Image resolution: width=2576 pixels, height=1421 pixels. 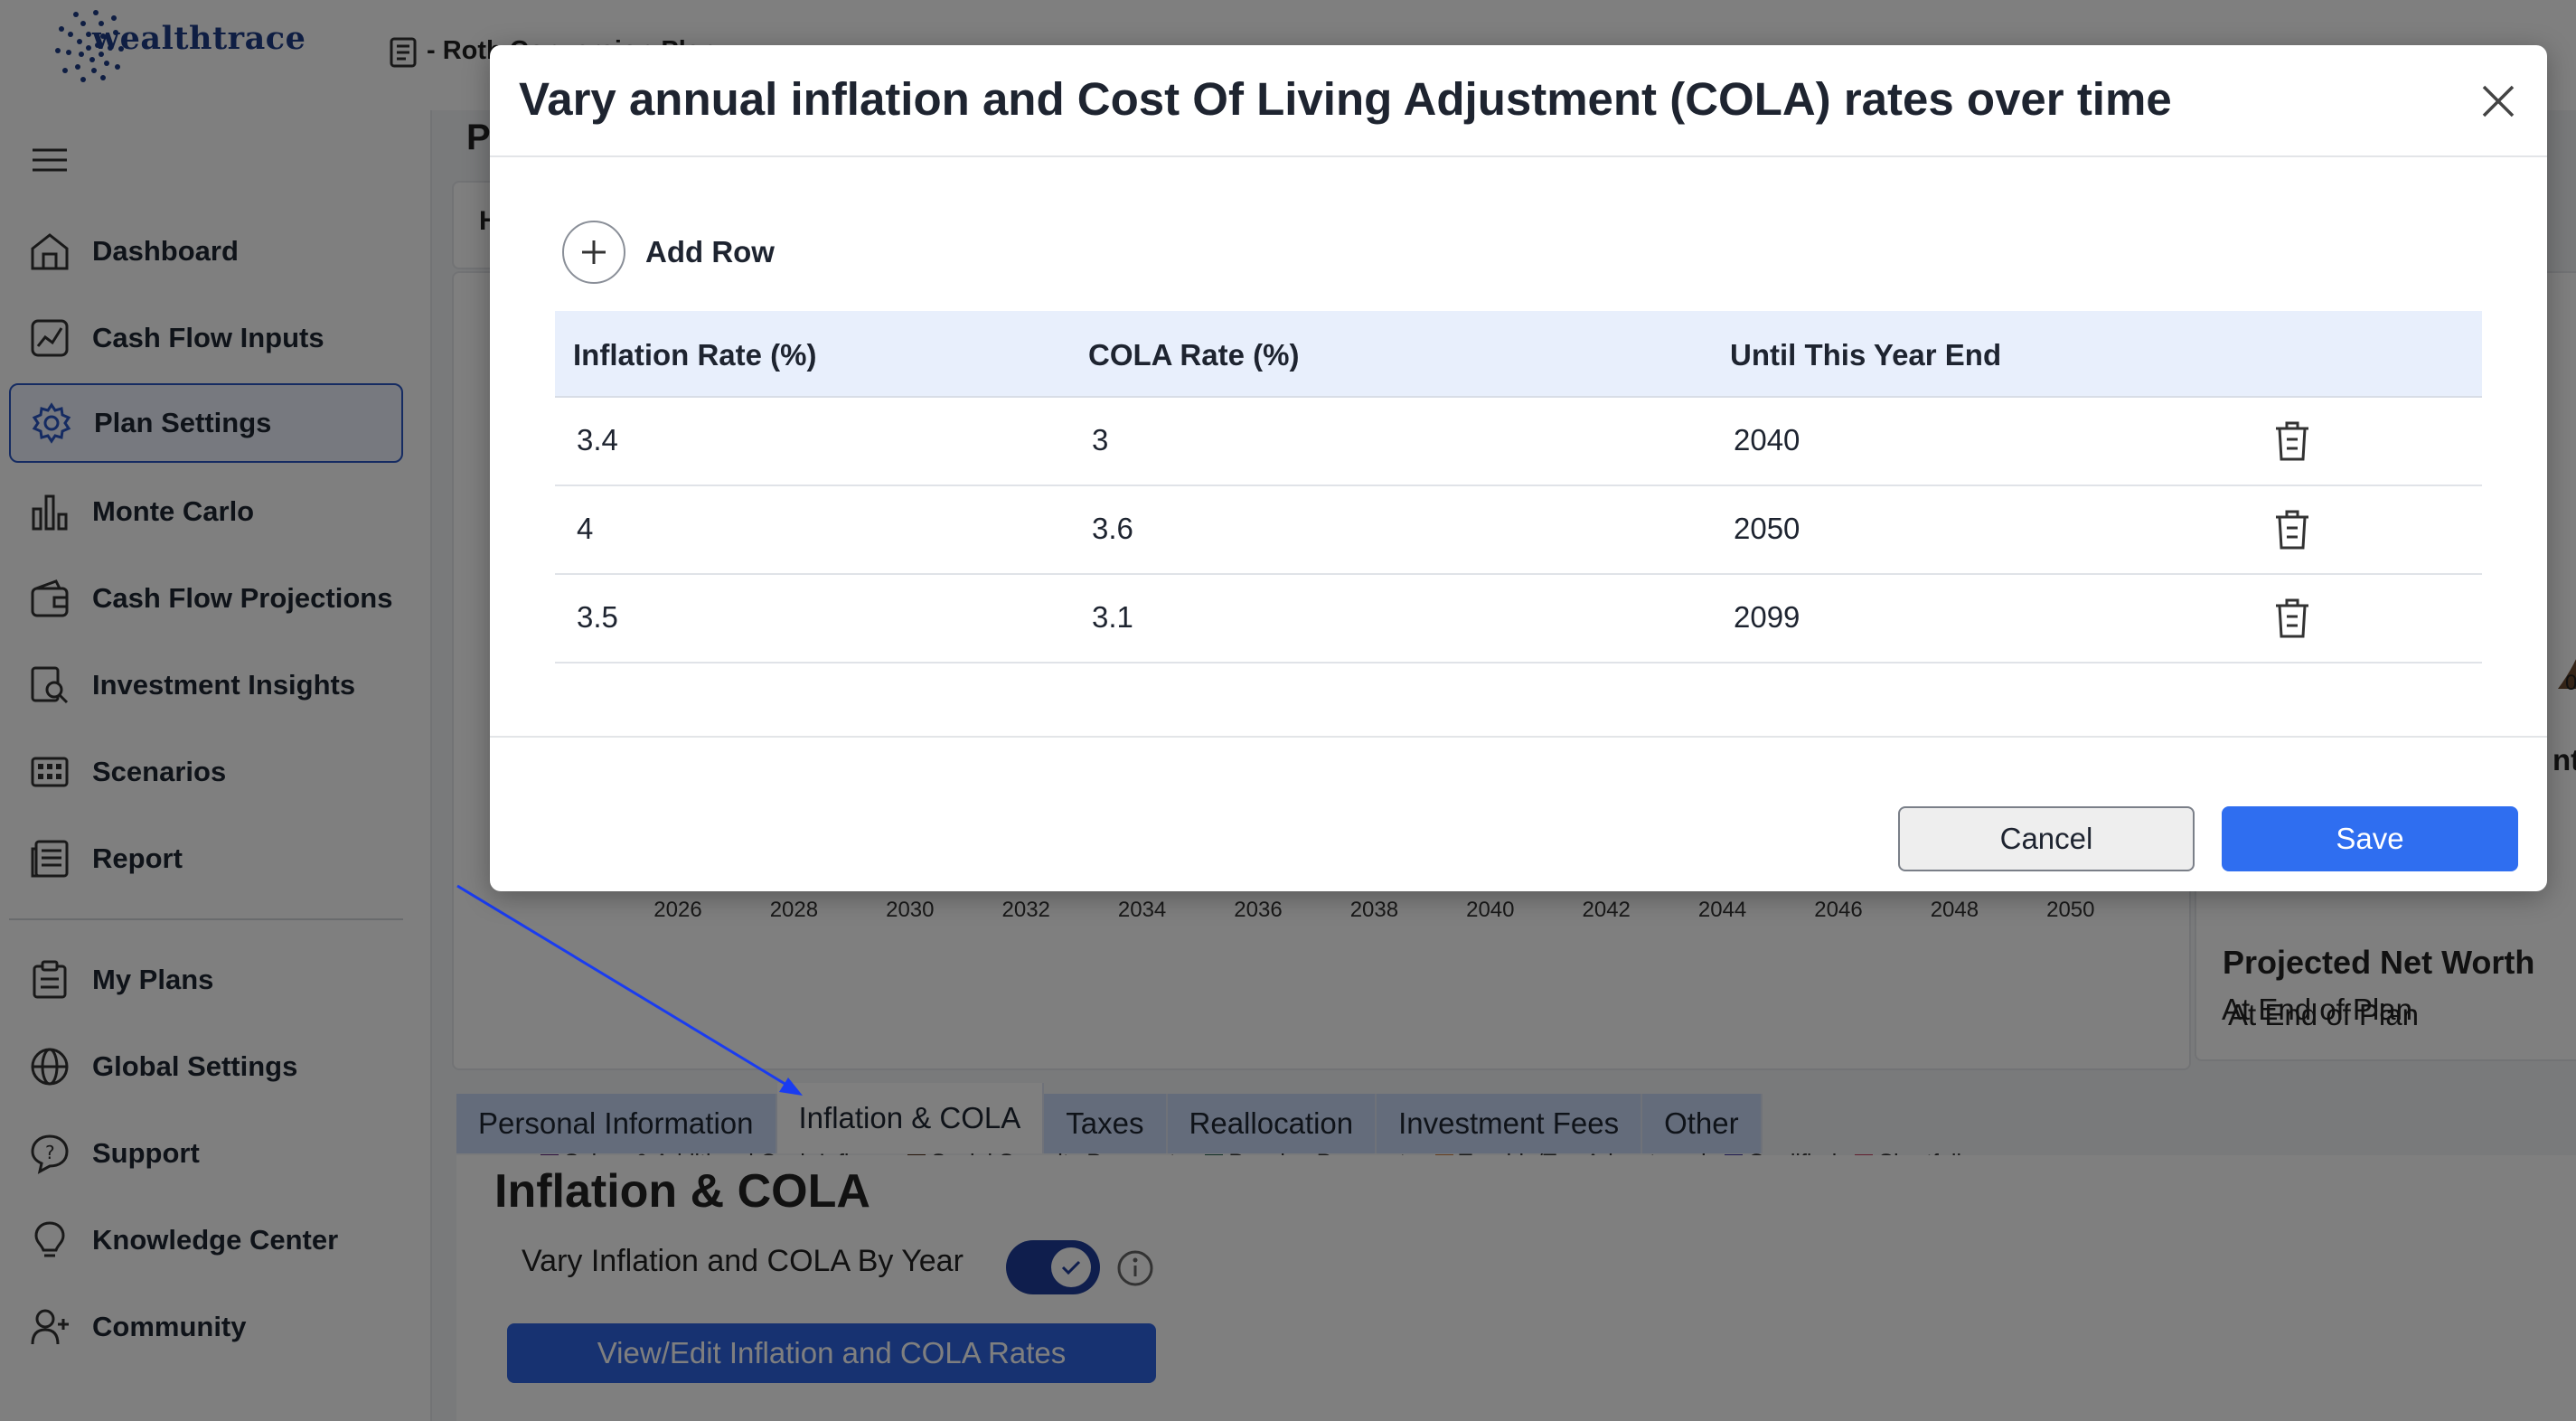 I want to click on until-year-cell: 2040, so click(x=1767, y=440).